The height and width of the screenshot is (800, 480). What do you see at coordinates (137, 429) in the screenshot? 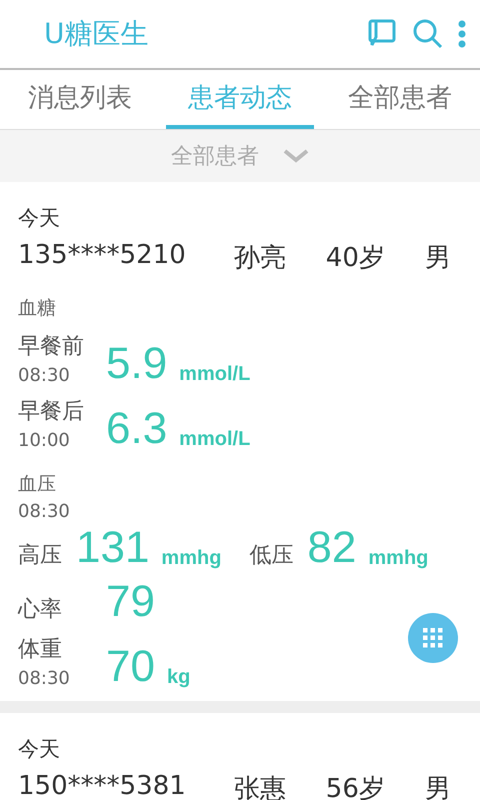
I see `reading-value: 6.3` at bounding box center [137, 429].